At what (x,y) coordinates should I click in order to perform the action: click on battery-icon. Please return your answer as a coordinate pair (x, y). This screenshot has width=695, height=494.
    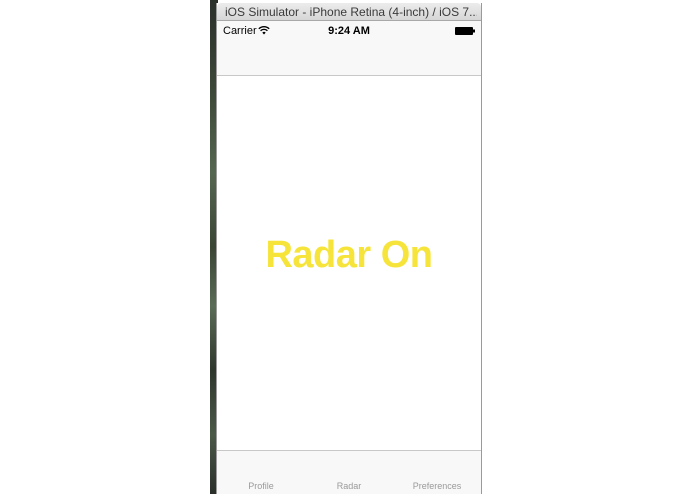
    Looking at the image, I should click on (465, 31).